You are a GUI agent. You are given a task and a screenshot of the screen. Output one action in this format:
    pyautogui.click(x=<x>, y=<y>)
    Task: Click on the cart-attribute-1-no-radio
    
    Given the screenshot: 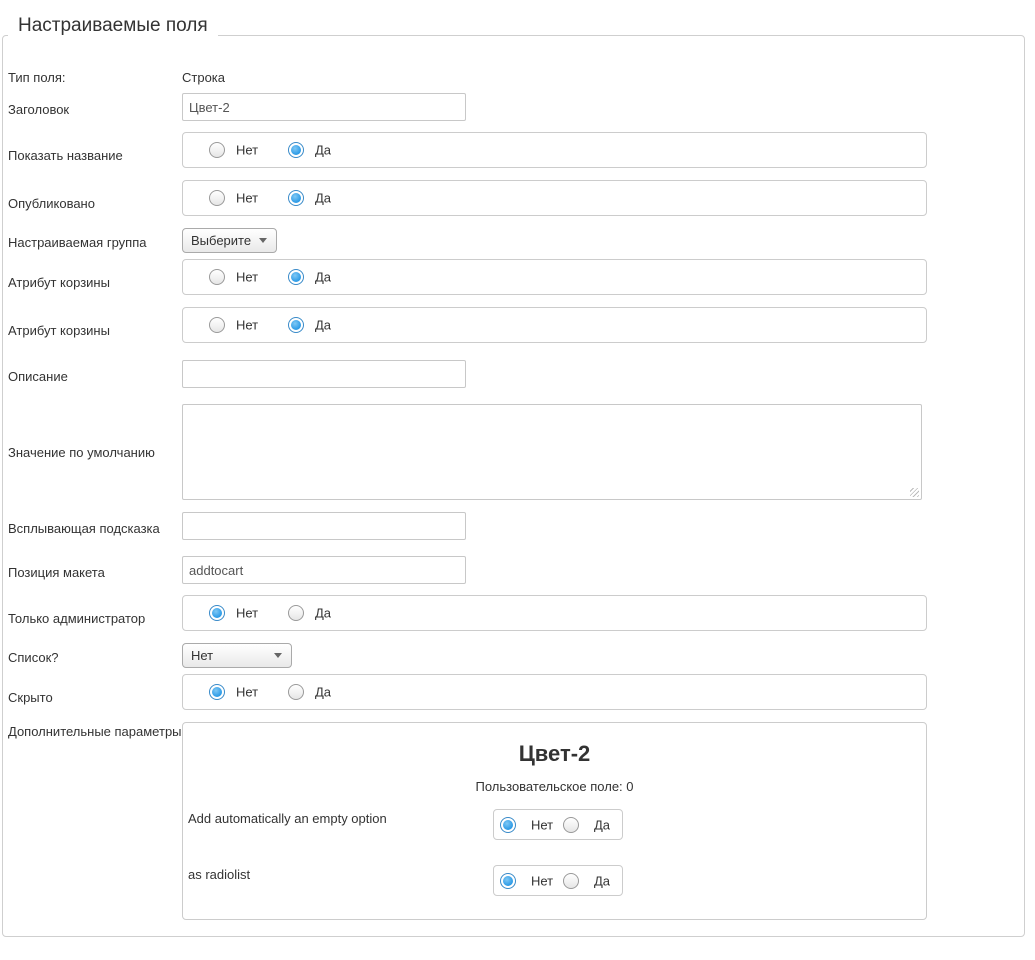 What is the action you would take?
    pyautogui.click(x=217, y=277)
    